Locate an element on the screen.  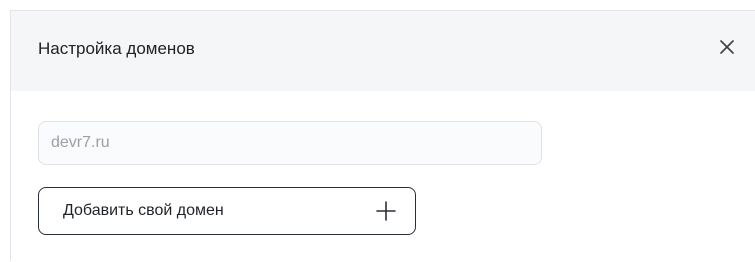
close-icon is located at coordinates (727, 49).